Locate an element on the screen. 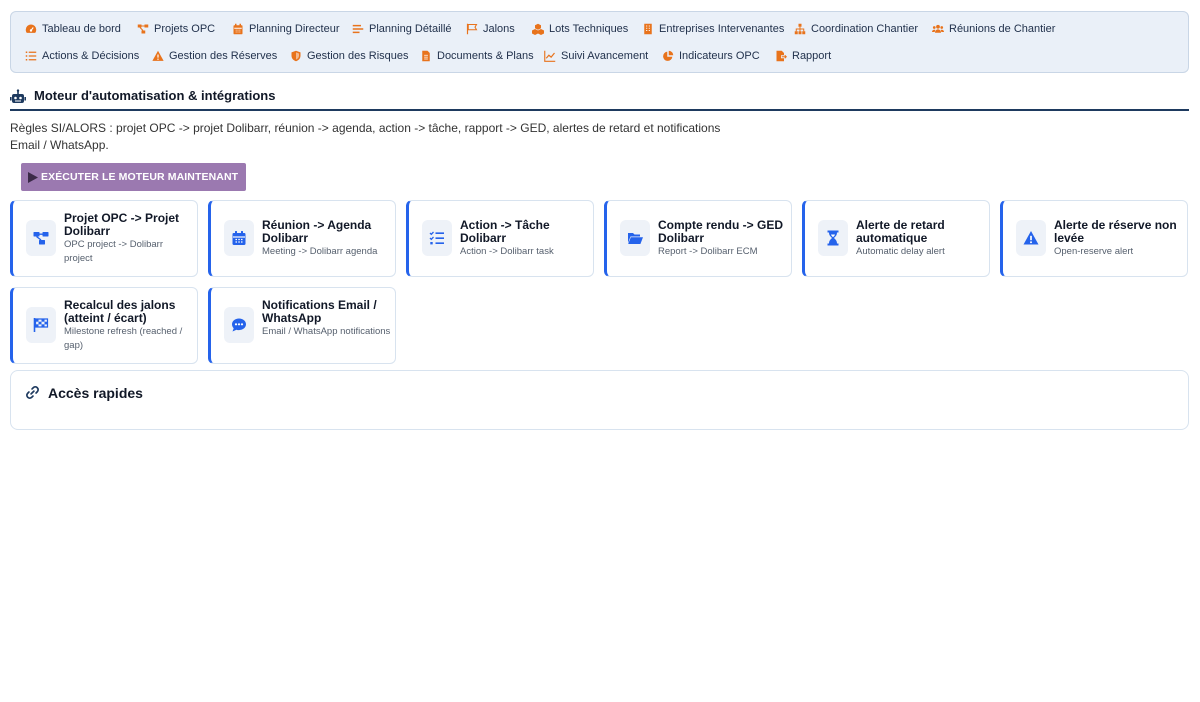  checkered-flag-icon is located at coordinates (41, 325).